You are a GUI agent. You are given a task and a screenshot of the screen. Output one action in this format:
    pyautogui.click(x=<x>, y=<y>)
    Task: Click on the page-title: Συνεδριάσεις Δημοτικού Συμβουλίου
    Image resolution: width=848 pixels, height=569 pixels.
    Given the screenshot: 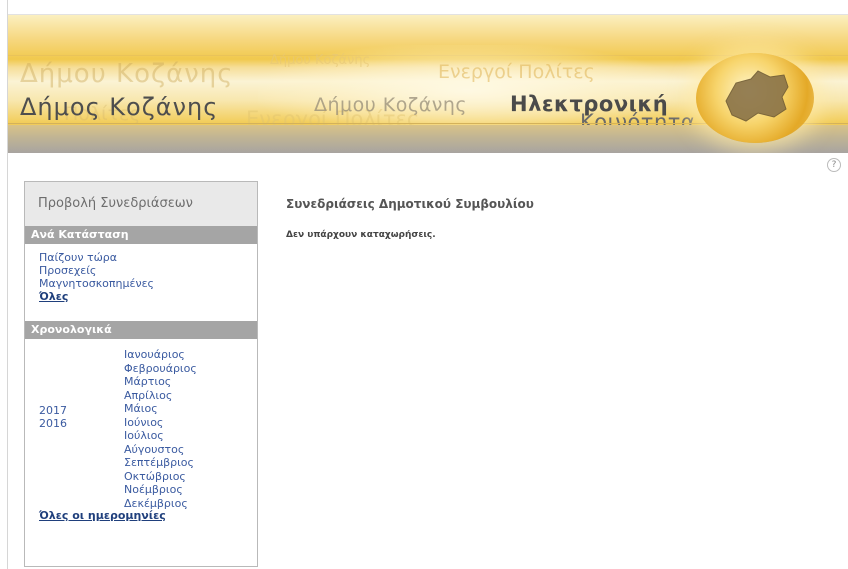 What is the action you would take?
    pyautogui.click(x=410, y=204)
    